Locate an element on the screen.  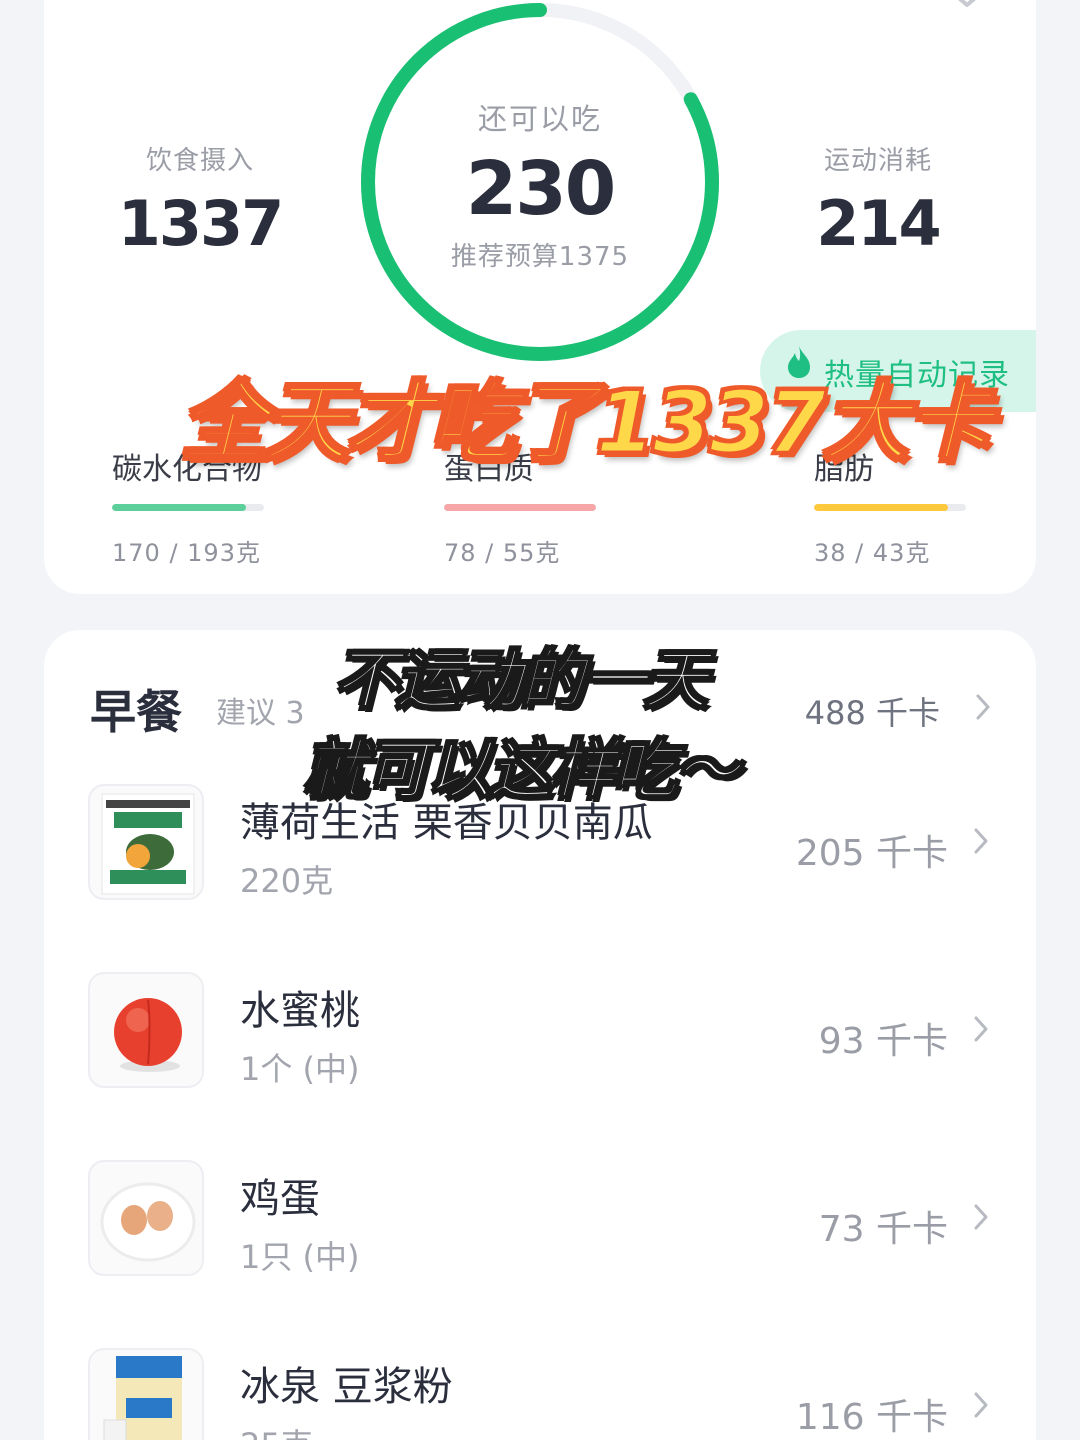
food-name: 水蜜桃 is located at coordinates (300, 1011).